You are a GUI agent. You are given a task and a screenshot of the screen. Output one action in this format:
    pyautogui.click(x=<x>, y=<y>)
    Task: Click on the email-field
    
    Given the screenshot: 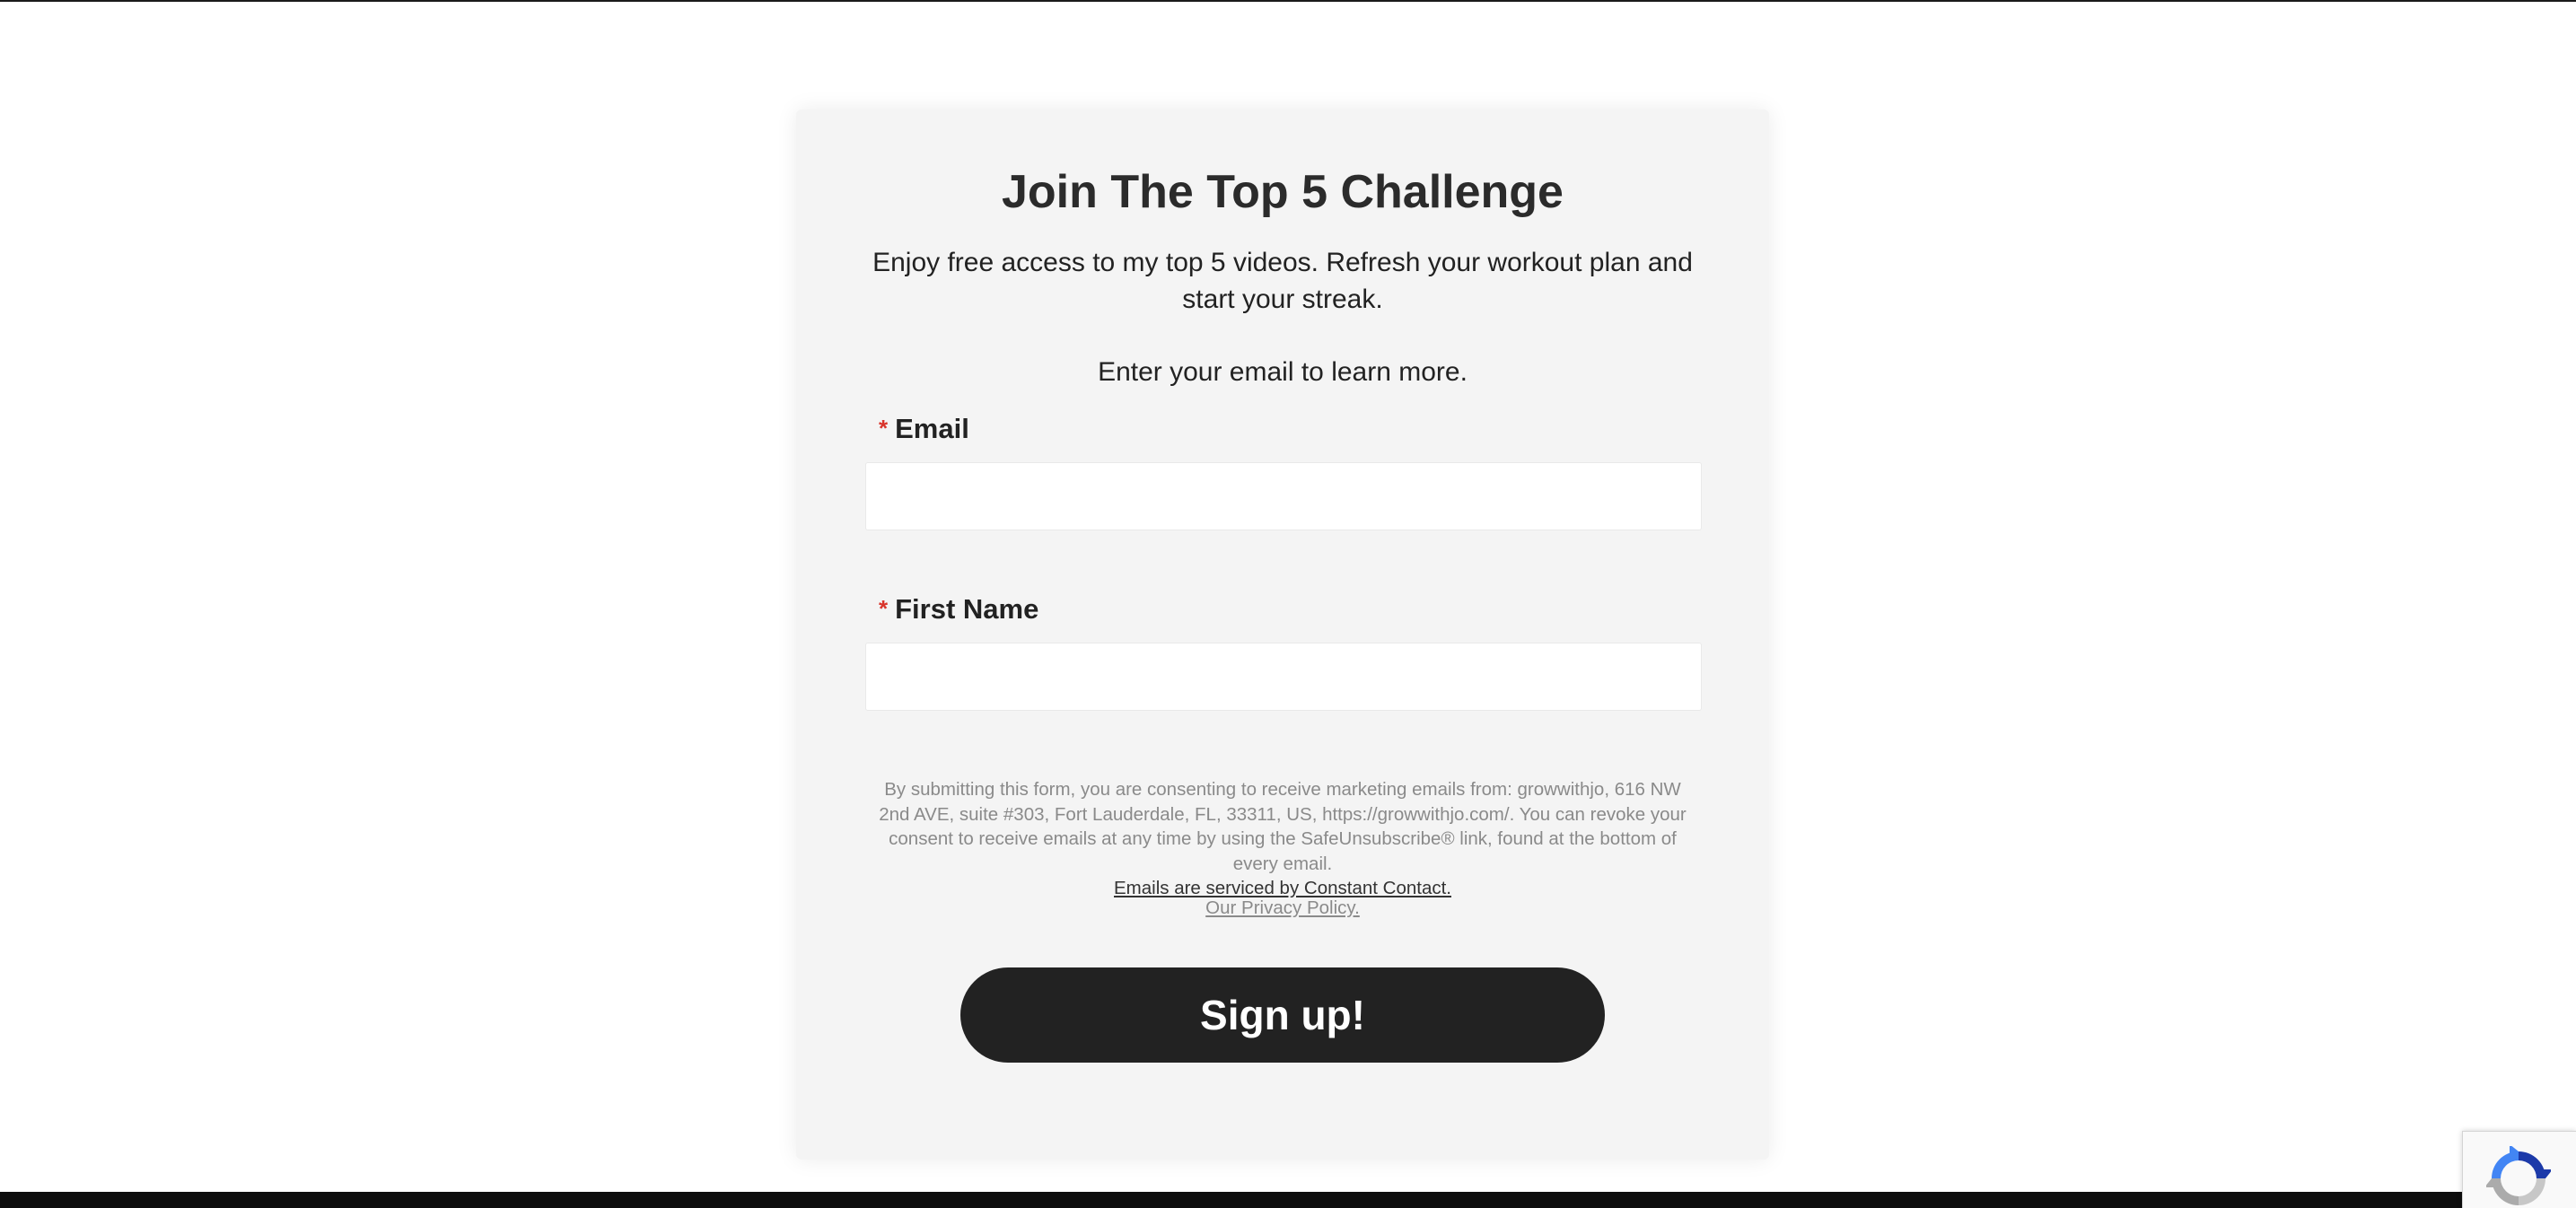 What is the action you would take?
    pyautogui.click(x=1283, y=496)
    